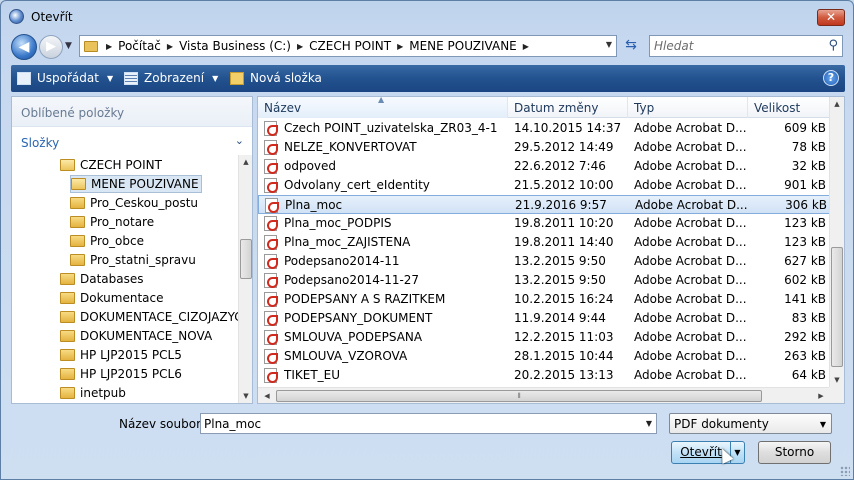  Describe the element at coordinates (750, 423) in the screenshot. I see `file-type-select: PDF dokumenty ▼` at that location.